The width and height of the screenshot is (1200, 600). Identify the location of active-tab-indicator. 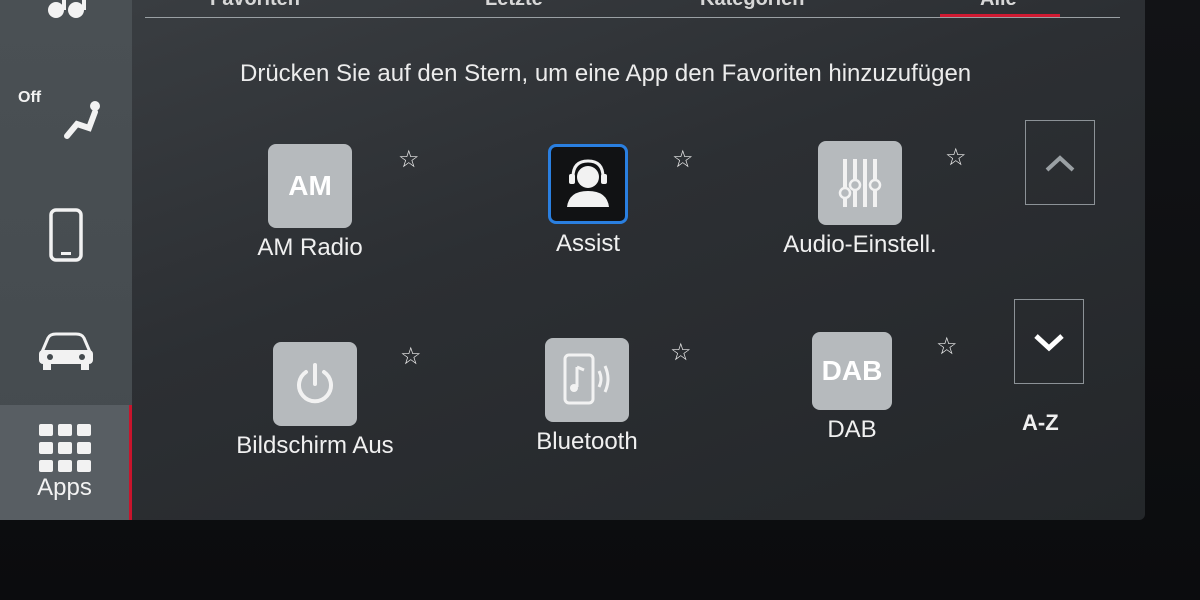
(1000, 15).